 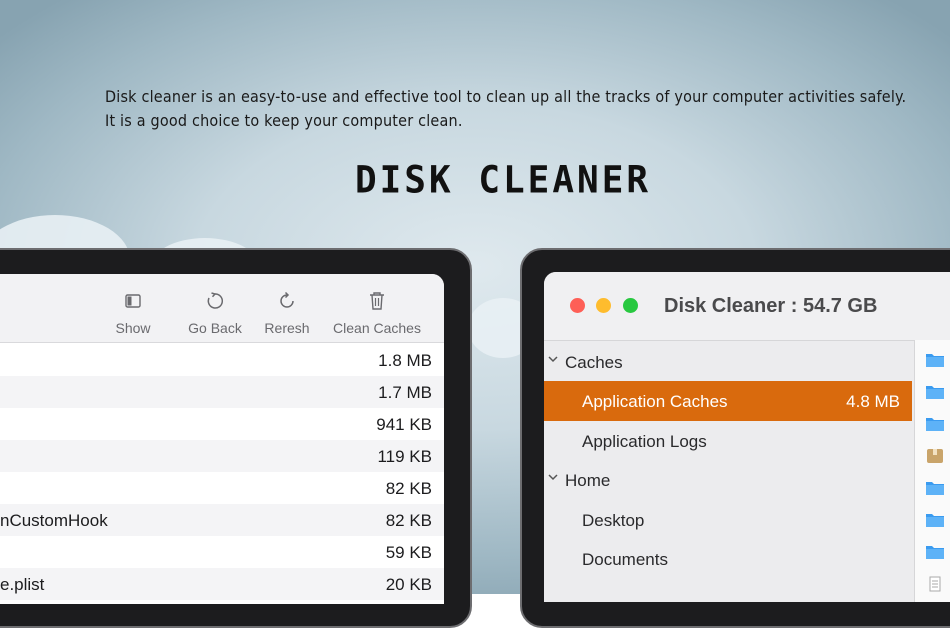 I want to click on window-title: Disk Cleaner : 54.7 GB, so click(x=771, y=306).